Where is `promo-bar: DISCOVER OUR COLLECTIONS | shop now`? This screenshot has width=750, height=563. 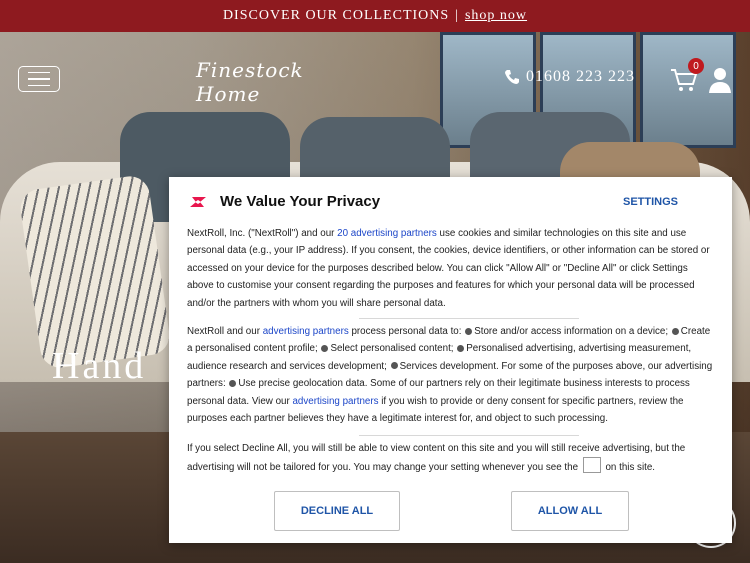 promo-bar: DISCOVER OUR COLLECTIONS | shop now is located at coordinates (375, 16).